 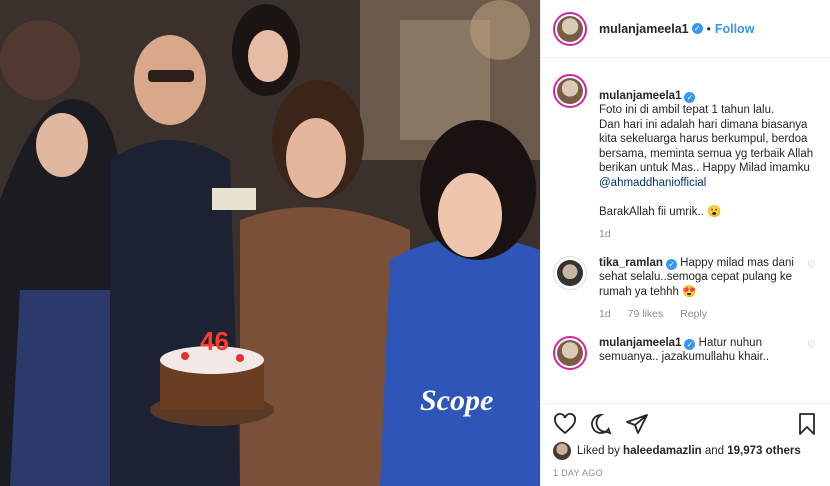 I want to click on likes-summary: Liked by haleedamazlin and 19,973 others, so click(x=685, y=451).